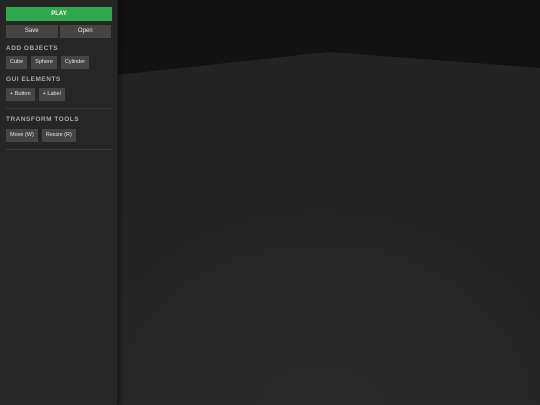 The height and width of the screenshot is (405, 540). Describe the element at coordinates (59, 14) in the screenshot. I see `play-button: PLAY` at that location.